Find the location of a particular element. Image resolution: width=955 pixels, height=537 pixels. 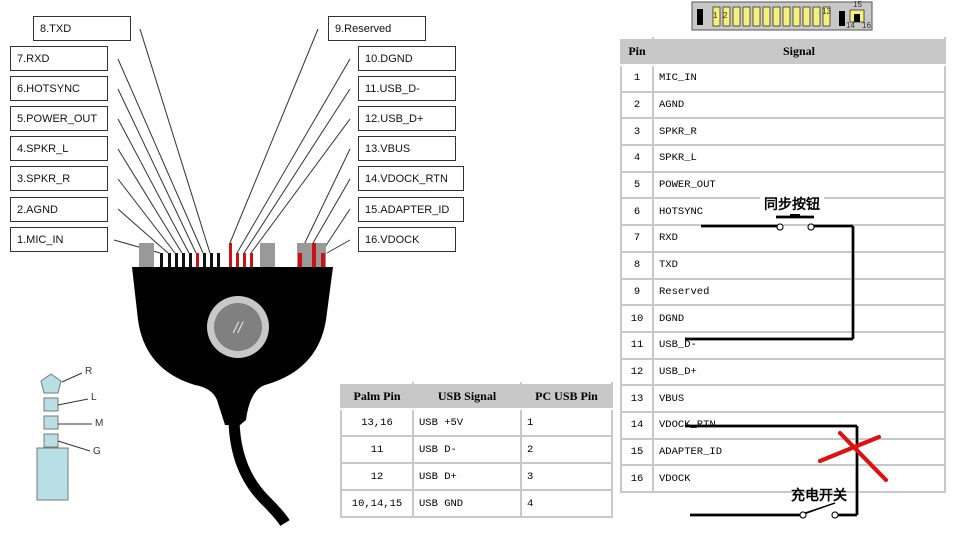

pin-cell: 5 is located at coordinates (637, 185).